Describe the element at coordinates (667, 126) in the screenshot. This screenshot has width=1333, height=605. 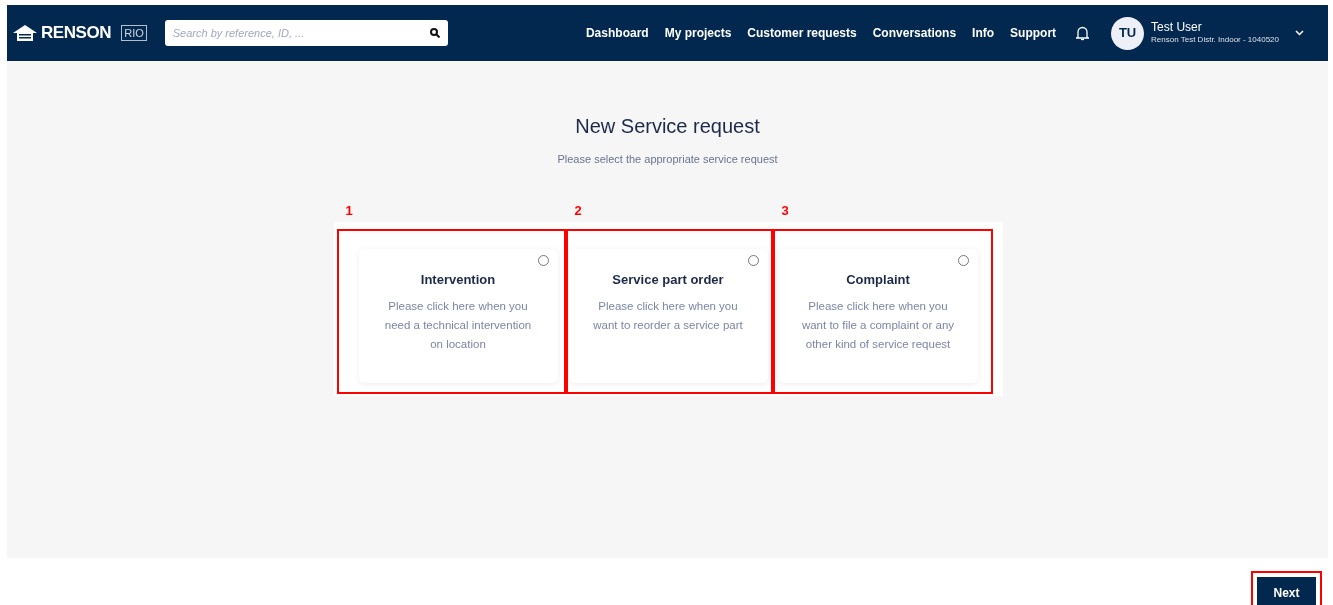
I see `page-title: New Service request` at that location.